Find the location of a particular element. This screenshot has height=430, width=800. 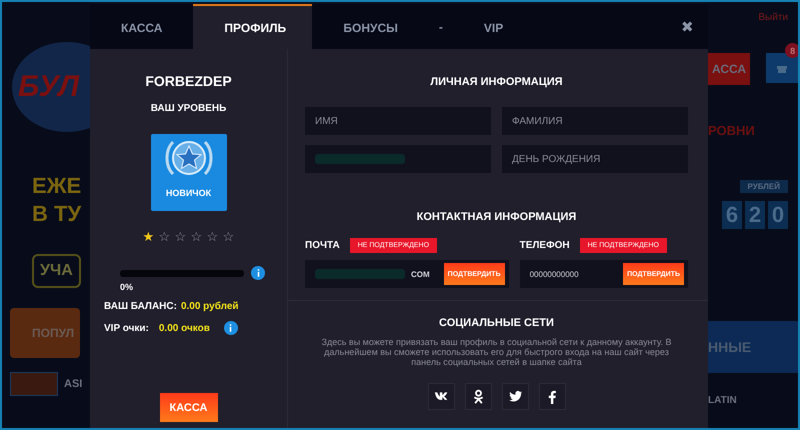

vip-points-value: 0.00 очков is located at coordinates (184, 328).